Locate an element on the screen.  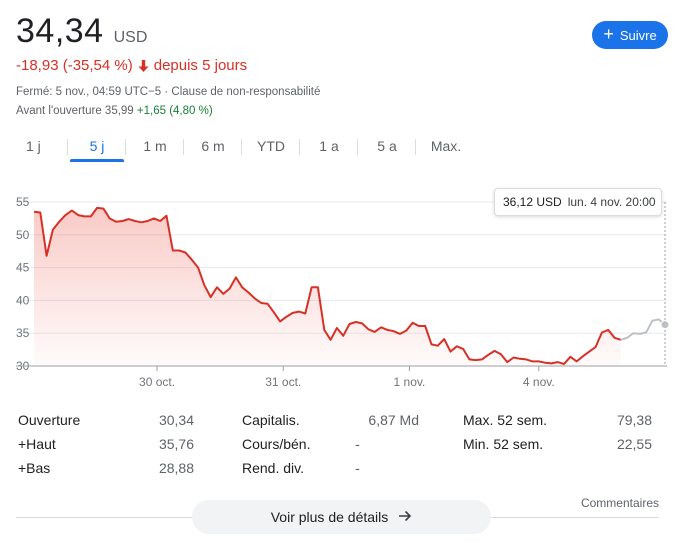
tab-1m: 1 m is located at coordinates (155, 148).